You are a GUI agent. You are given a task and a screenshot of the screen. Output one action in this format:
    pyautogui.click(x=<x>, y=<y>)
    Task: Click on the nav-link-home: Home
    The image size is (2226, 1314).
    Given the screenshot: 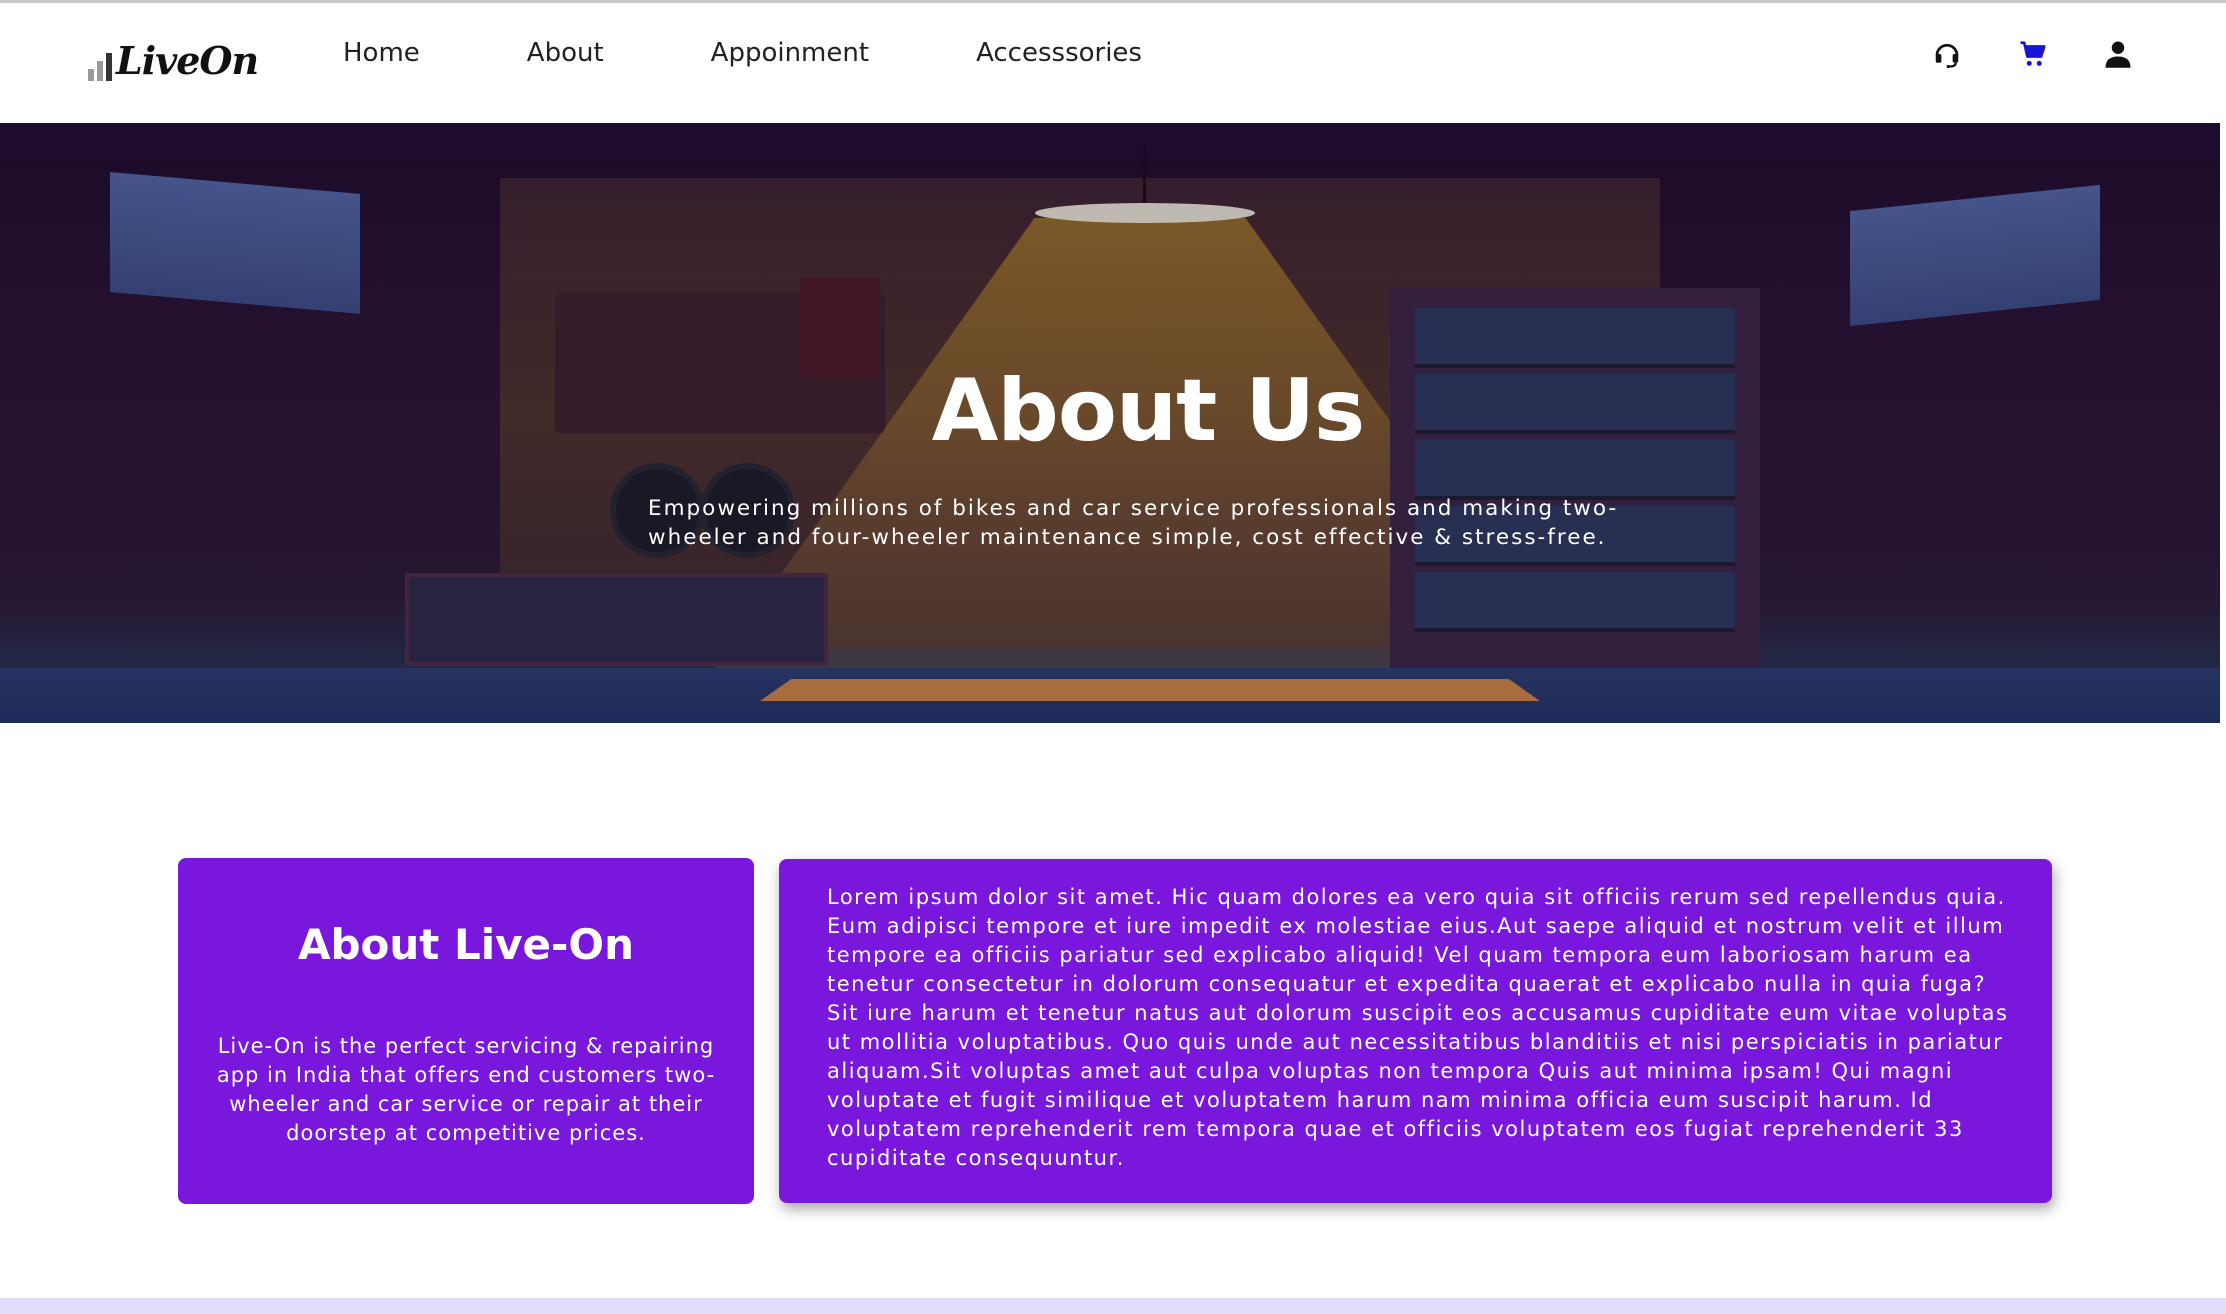 What is the action you would take?
    pyautogui.click(x=381, y=53)
    